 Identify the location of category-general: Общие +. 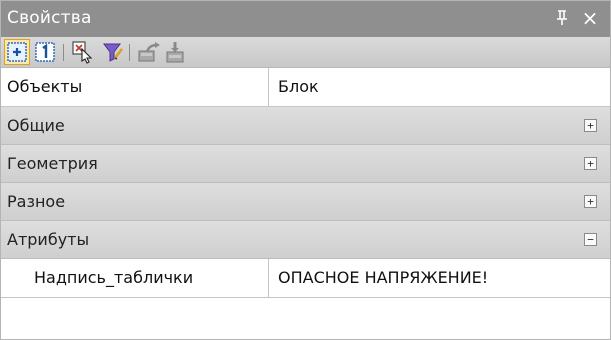
(305, 126).